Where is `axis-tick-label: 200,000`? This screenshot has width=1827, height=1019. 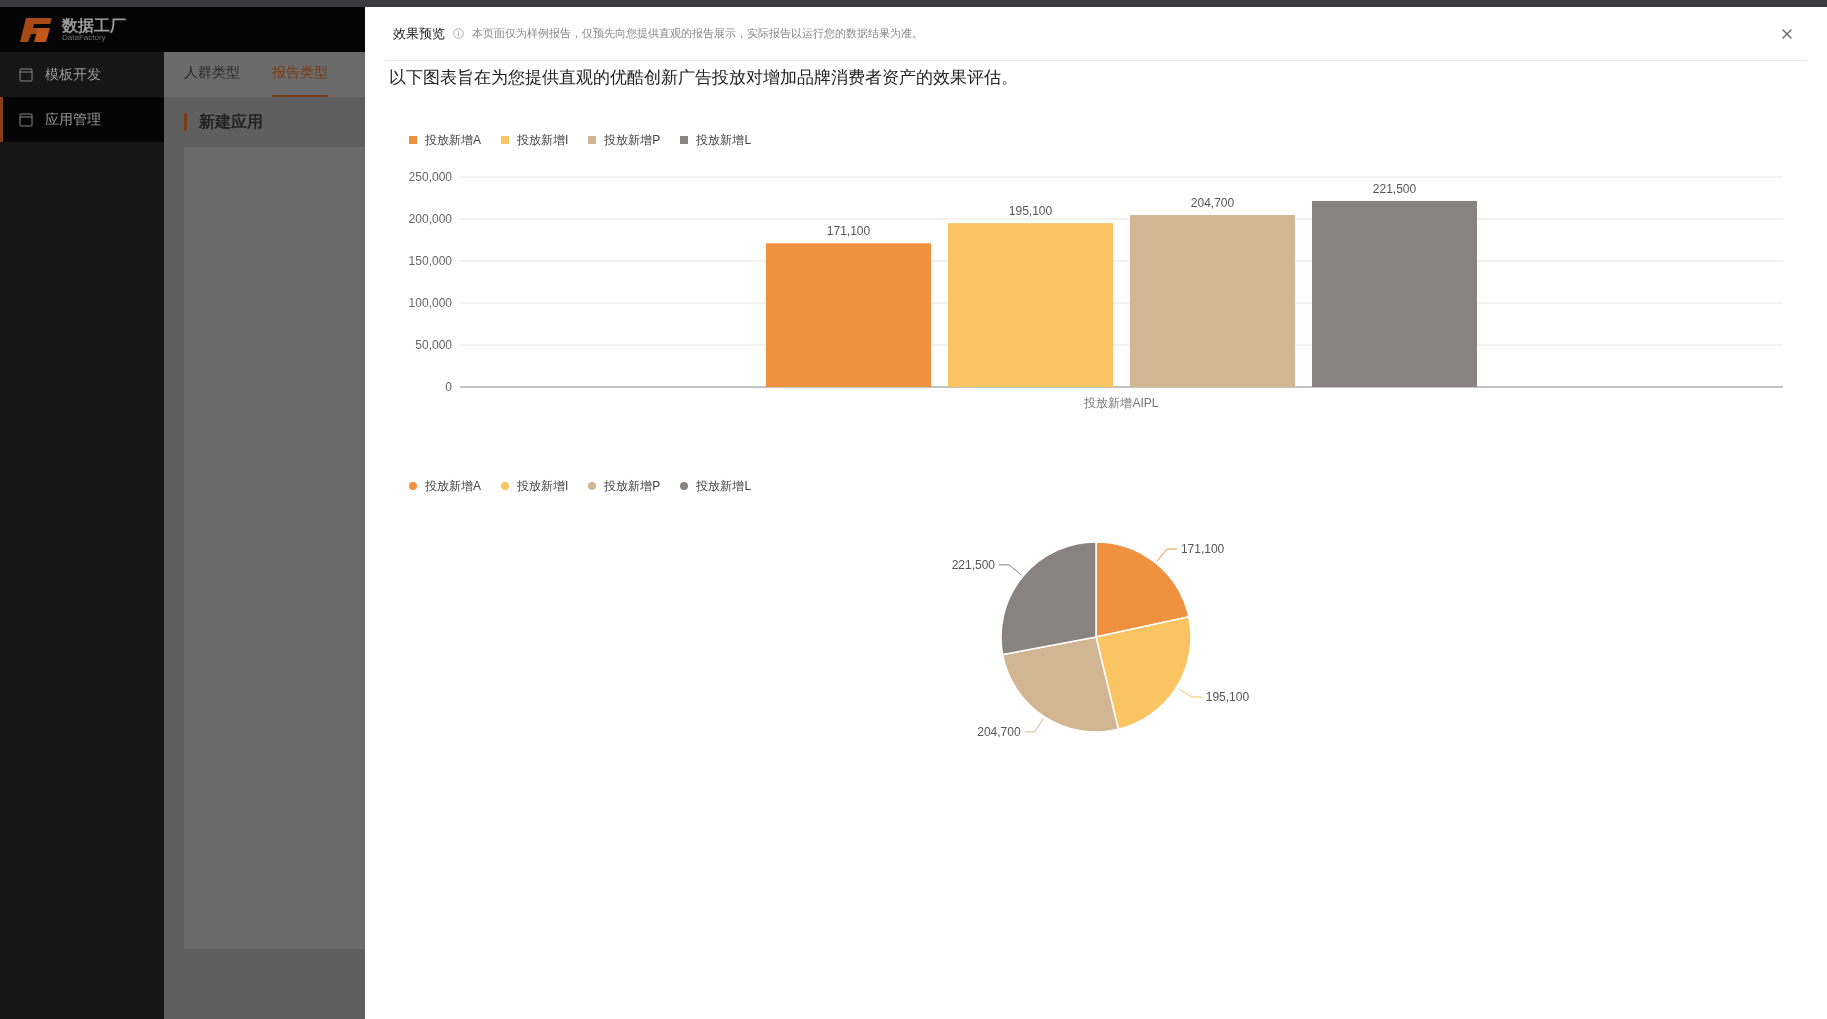
axis-tick-label: 200,000 is located at coordinates (430, 219).